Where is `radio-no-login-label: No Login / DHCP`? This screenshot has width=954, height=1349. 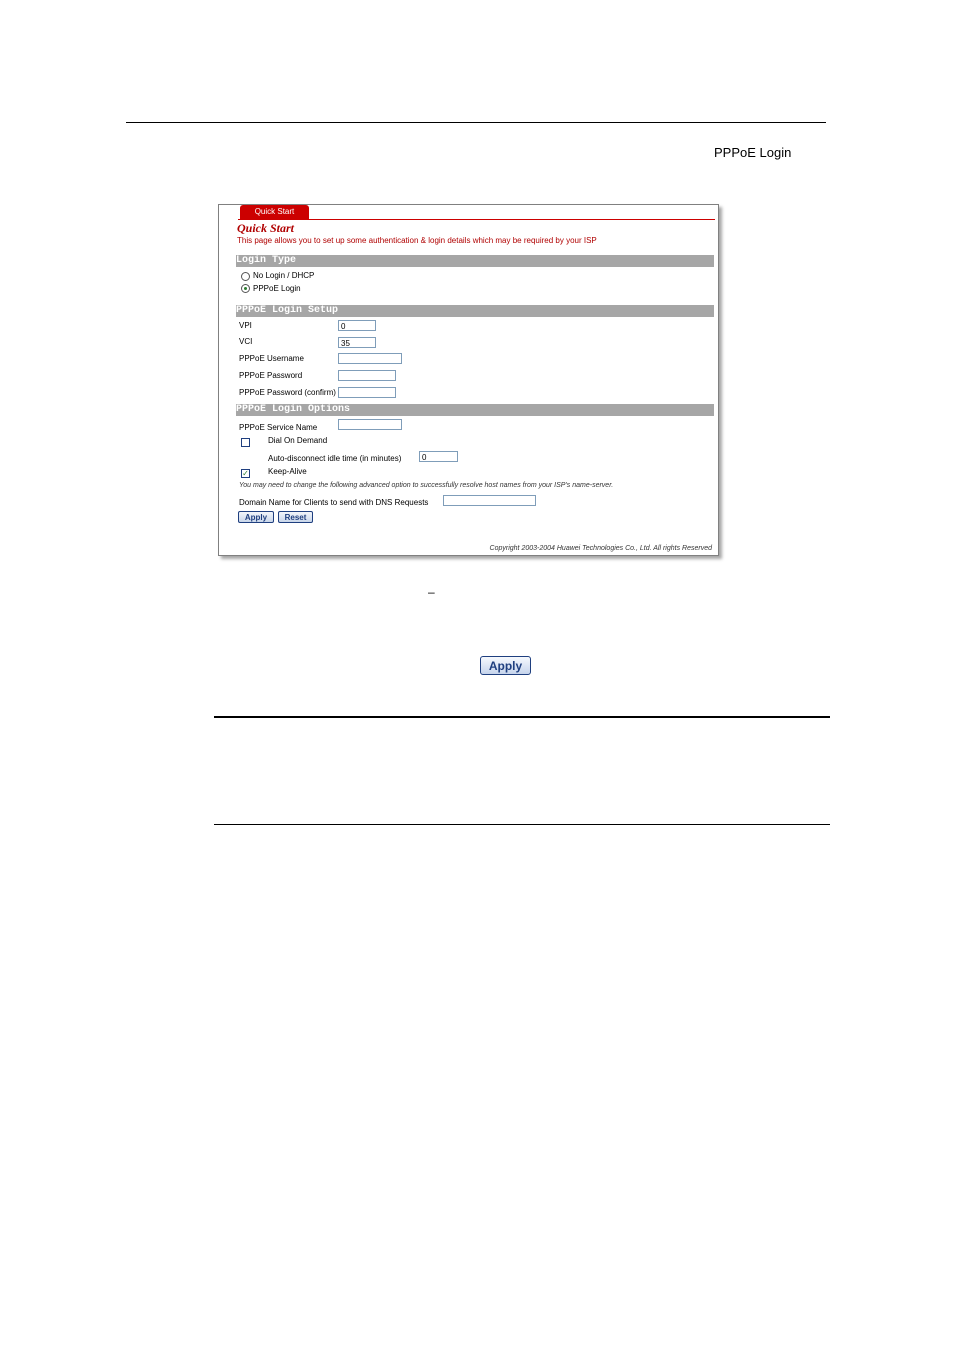
radio-no-login-label: No Login / DHCP is located at coordinates (284, 275).